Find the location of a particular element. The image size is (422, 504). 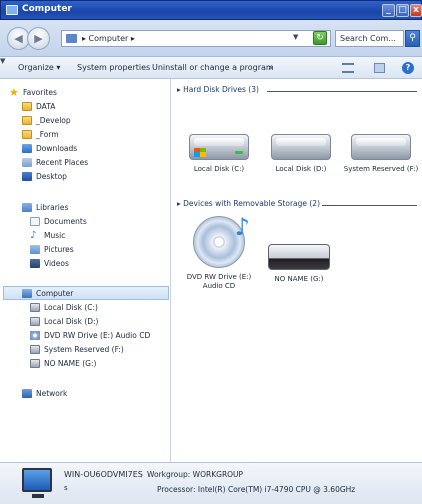

sidebar-item-desktop: Desktop is located at coordinates (44, 176).